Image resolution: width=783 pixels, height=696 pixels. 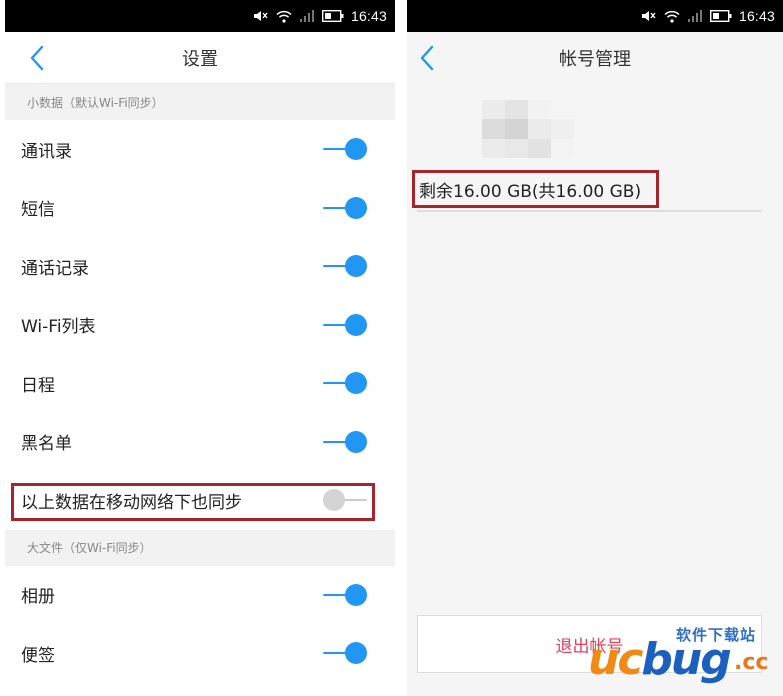 I want to click on sync-row-schedule: 日程, so click(x=200, y=383).